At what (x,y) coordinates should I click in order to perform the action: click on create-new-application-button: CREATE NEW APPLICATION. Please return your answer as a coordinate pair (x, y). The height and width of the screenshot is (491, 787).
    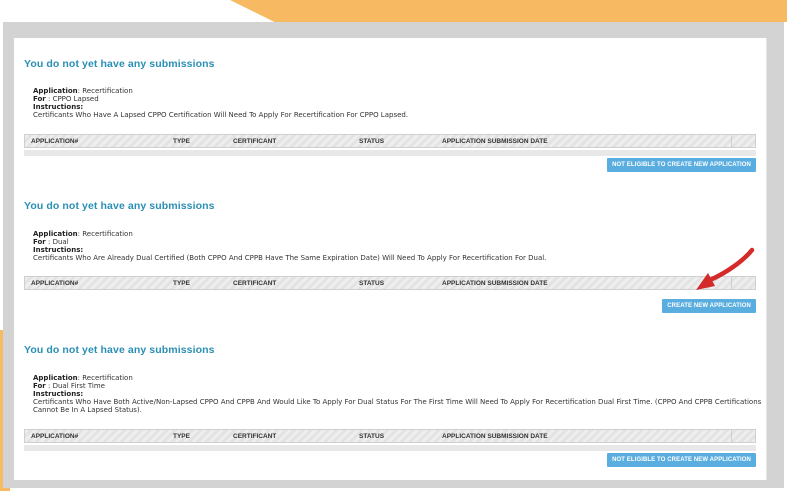
    Looking at the image, I should click on (709, 306).